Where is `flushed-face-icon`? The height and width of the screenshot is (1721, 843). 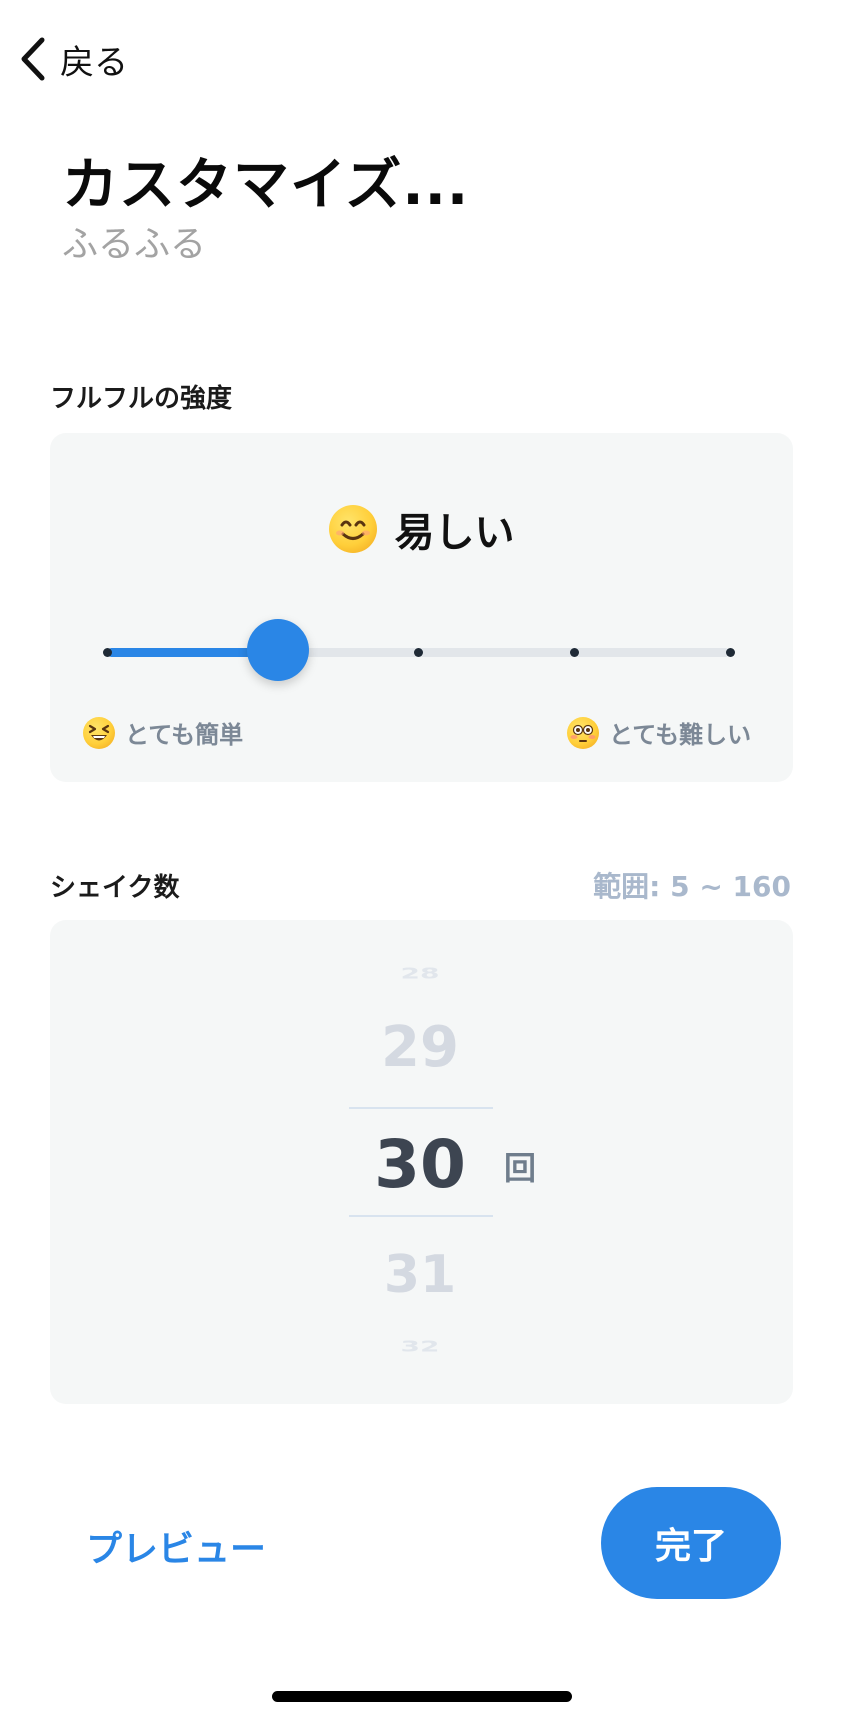
flushed-face-icon is located at coordinates (583, 732).